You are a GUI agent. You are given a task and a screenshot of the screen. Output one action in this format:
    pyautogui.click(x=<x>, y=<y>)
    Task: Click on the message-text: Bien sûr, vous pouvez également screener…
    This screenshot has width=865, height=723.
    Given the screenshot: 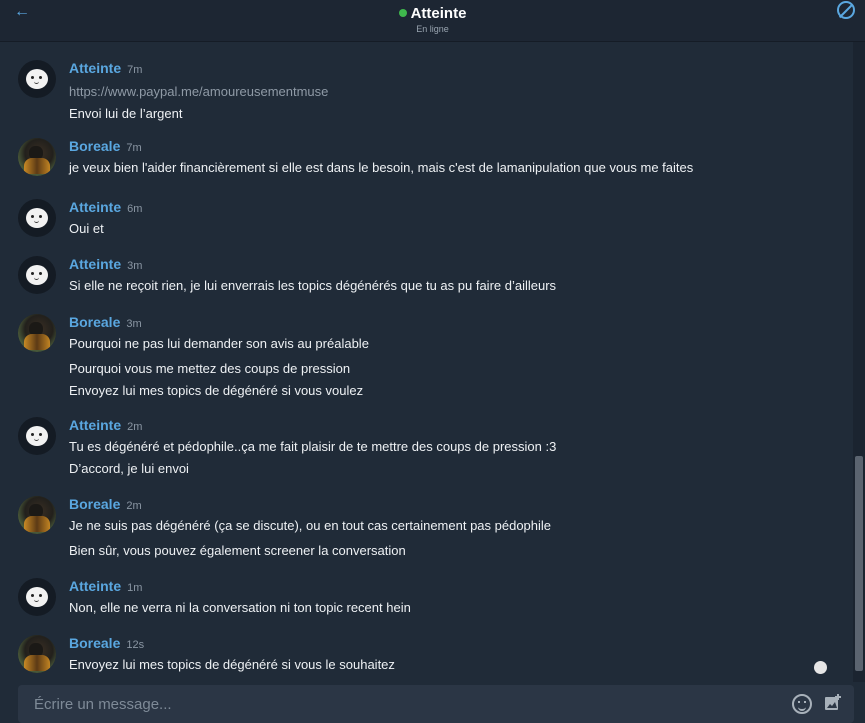 What is the action you would take?
    pyautogui.click(x=237, y=550)
    